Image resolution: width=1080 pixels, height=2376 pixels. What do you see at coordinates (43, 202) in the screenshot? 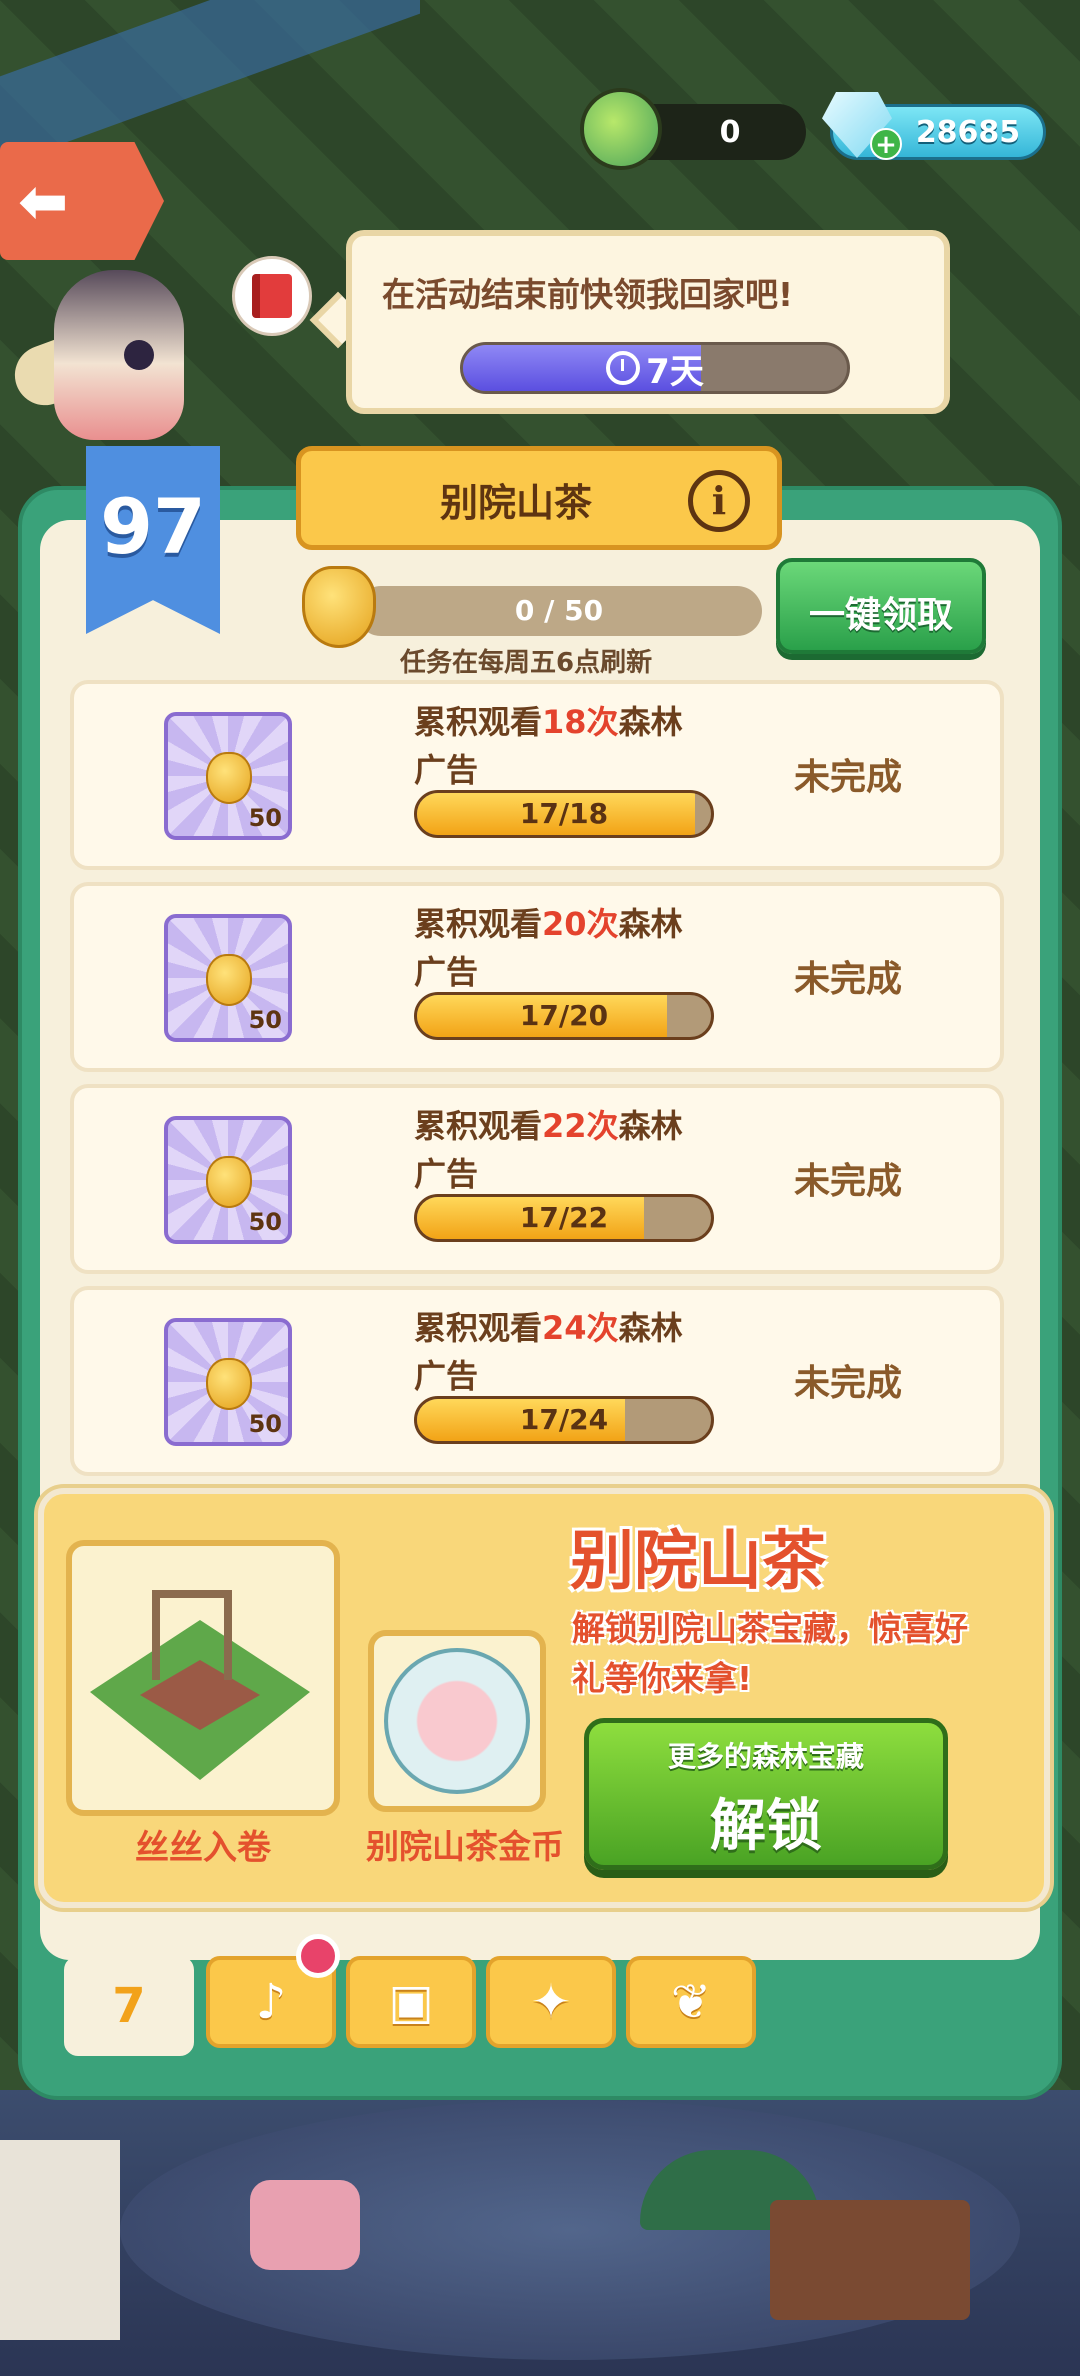
I see `back-arrow-icon: ⬅` at bounding box center [43, 202].